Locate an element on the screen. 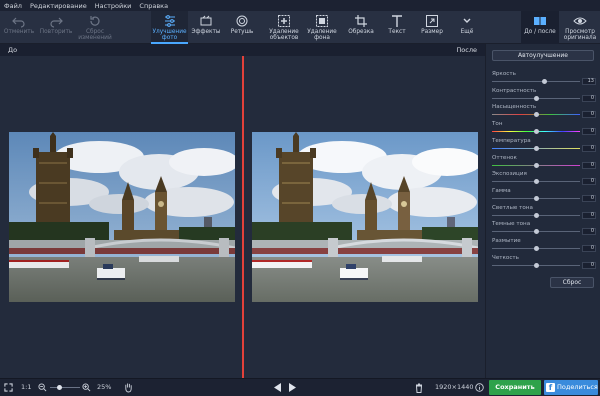  tab-crop: Обрезка is located at coordinates (361, 27).